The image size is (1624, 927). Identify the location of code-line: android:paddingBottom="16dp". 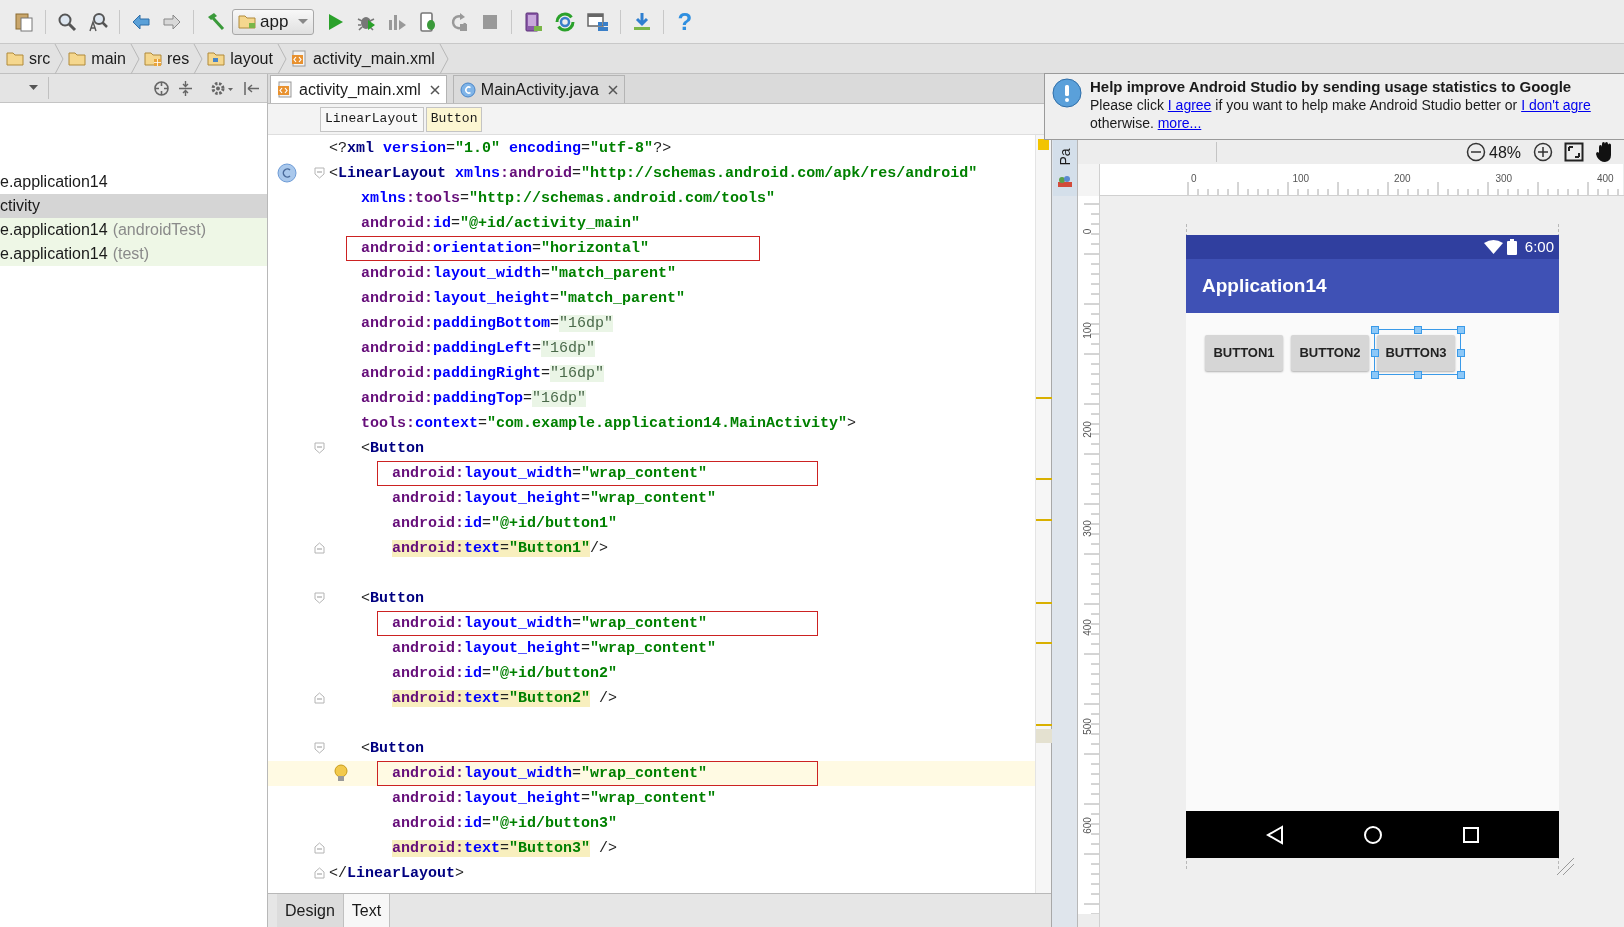
(487, 323).